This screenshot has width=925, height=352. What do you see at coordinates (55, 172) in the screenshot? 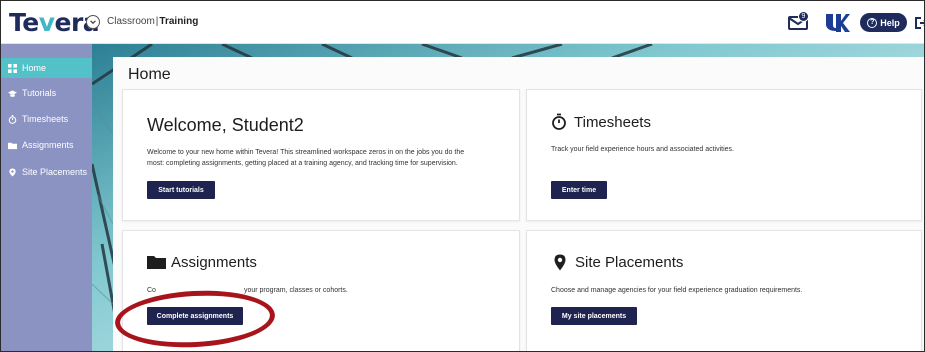
I see `sidebar-item-label: Site Placements` at bounding box center [55, 172].